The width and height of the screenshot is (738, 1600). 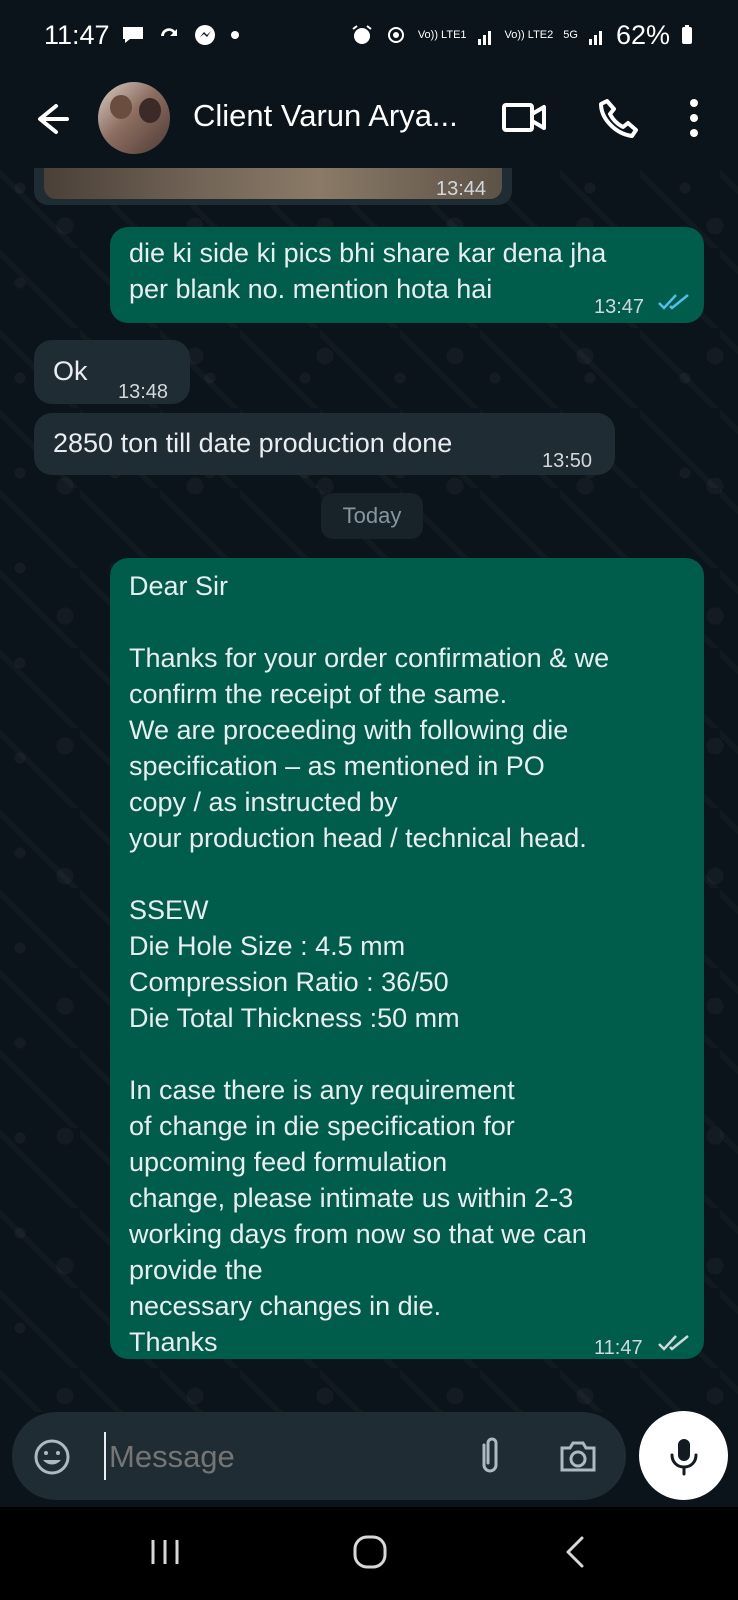 I want to click on dot-icon, so click(x=234, y=35).